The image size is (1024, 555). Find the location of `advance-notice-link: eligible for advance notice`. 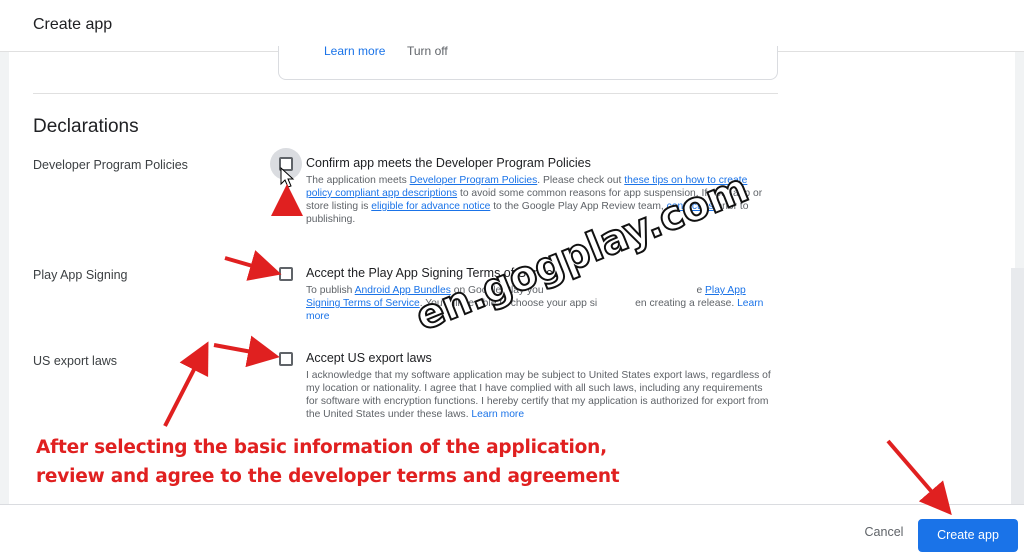

advance-notice-link: eligible for advance notice is located at coordinates (430, 206).